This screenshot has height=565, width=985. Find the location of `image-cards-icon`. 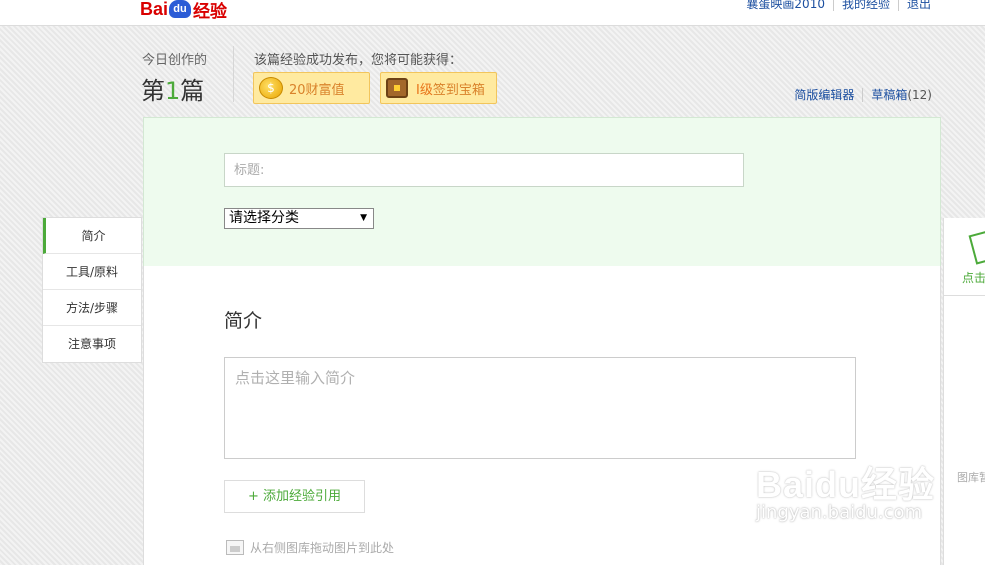

image-cards-icon is located at coordinates (976, 247).